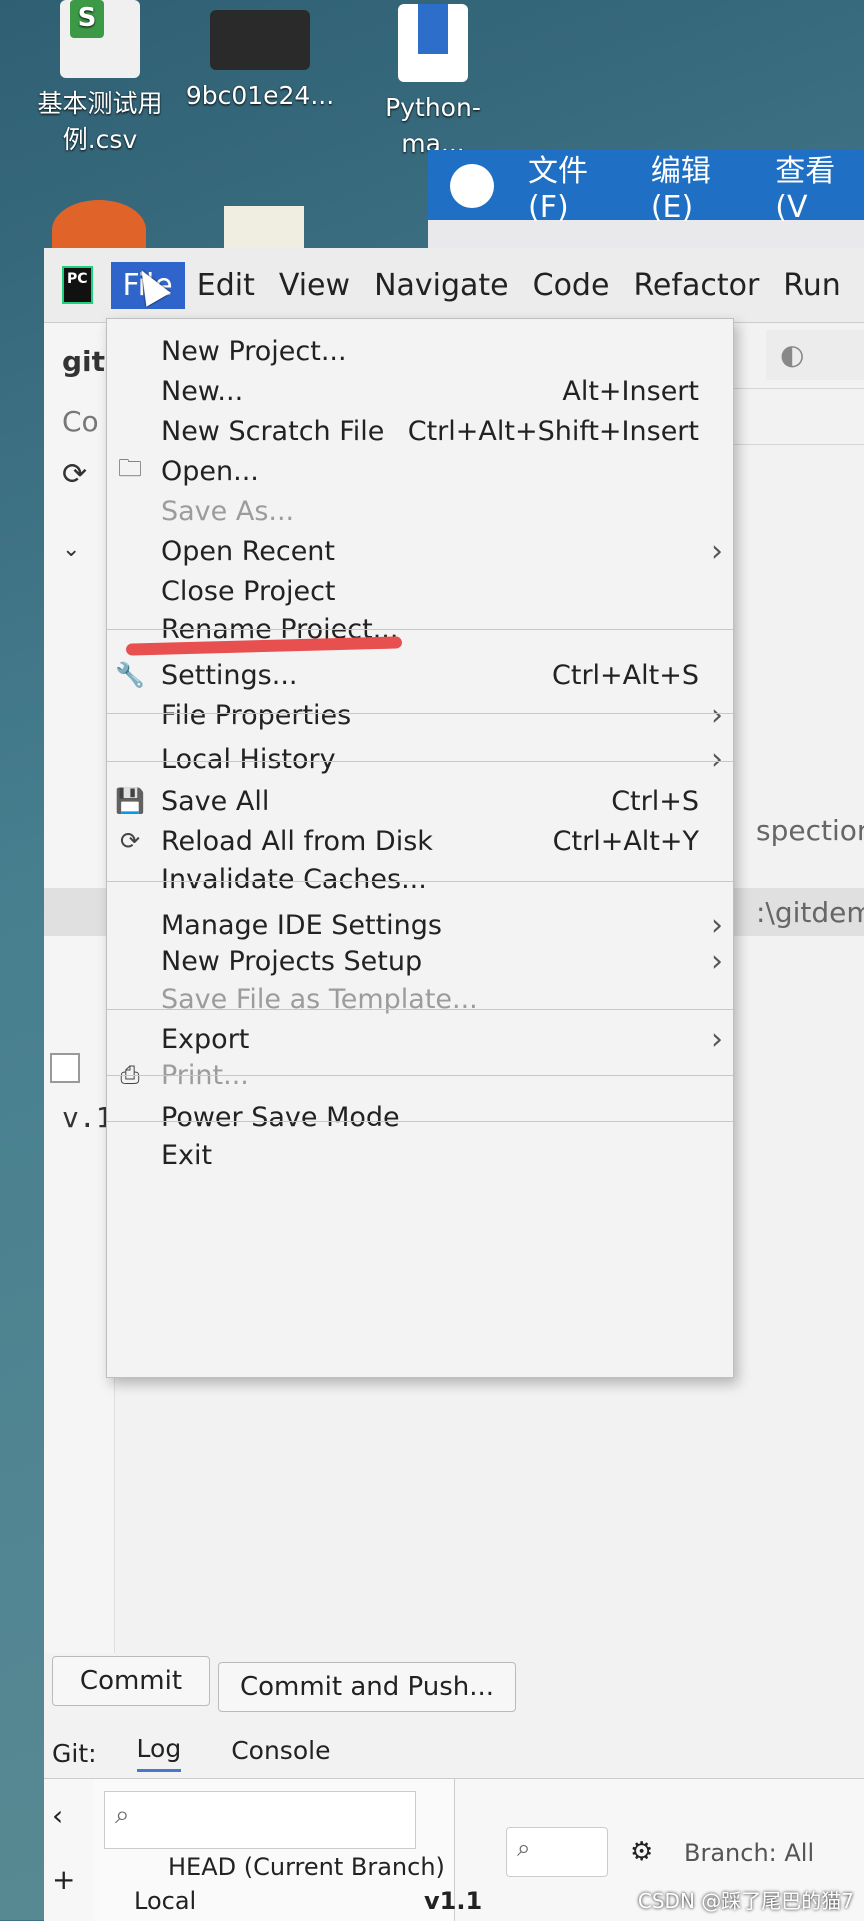  What do you see at coordinates (858, 285) in the screenshot?
I see `menu-tools: To` at bounding box center [858, 285].